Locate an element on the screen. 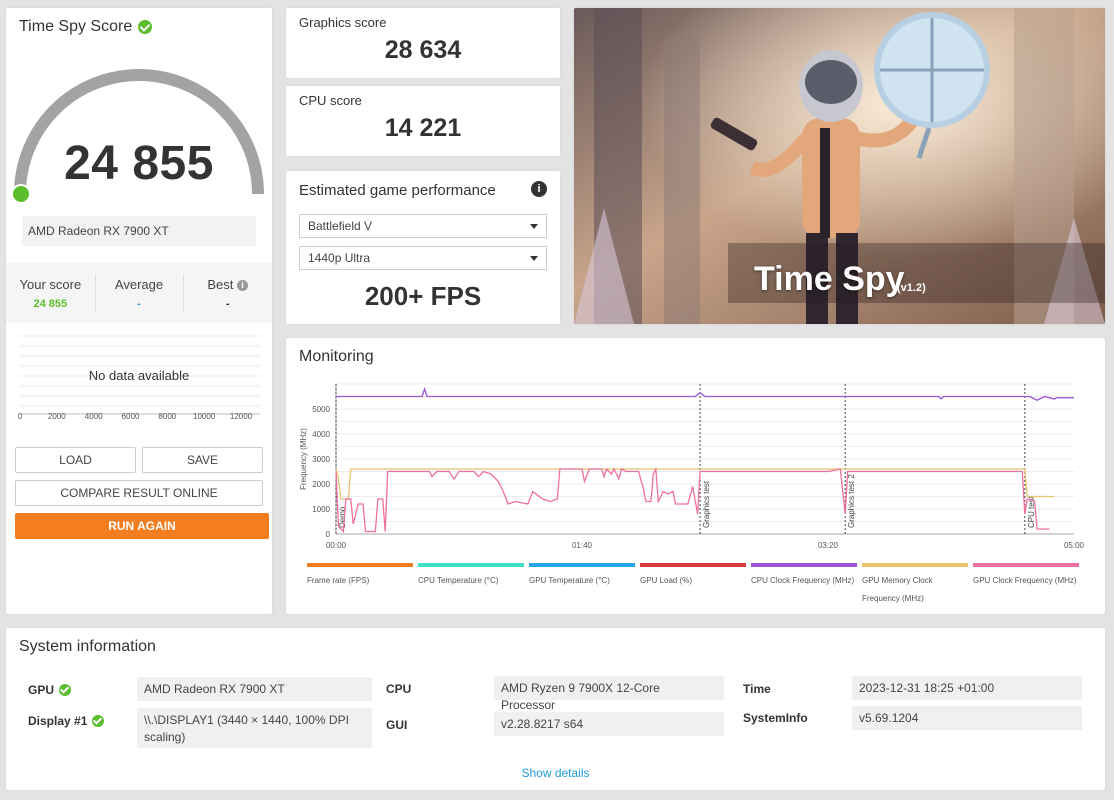 This screenshot has width=1114, height=800. legend-item: GPU Clock Frequency (MHz) is located at coordinates (1026, 576).